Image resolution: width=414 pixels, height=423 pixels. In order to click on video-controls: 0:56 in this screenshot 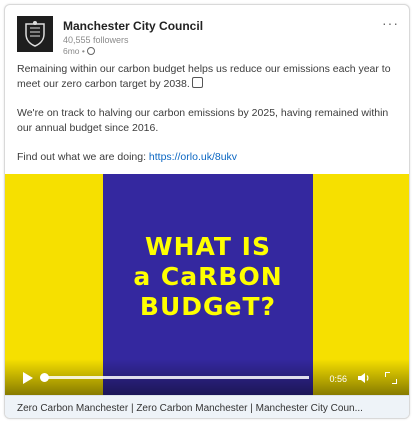, I will do `click(207, 377)`.